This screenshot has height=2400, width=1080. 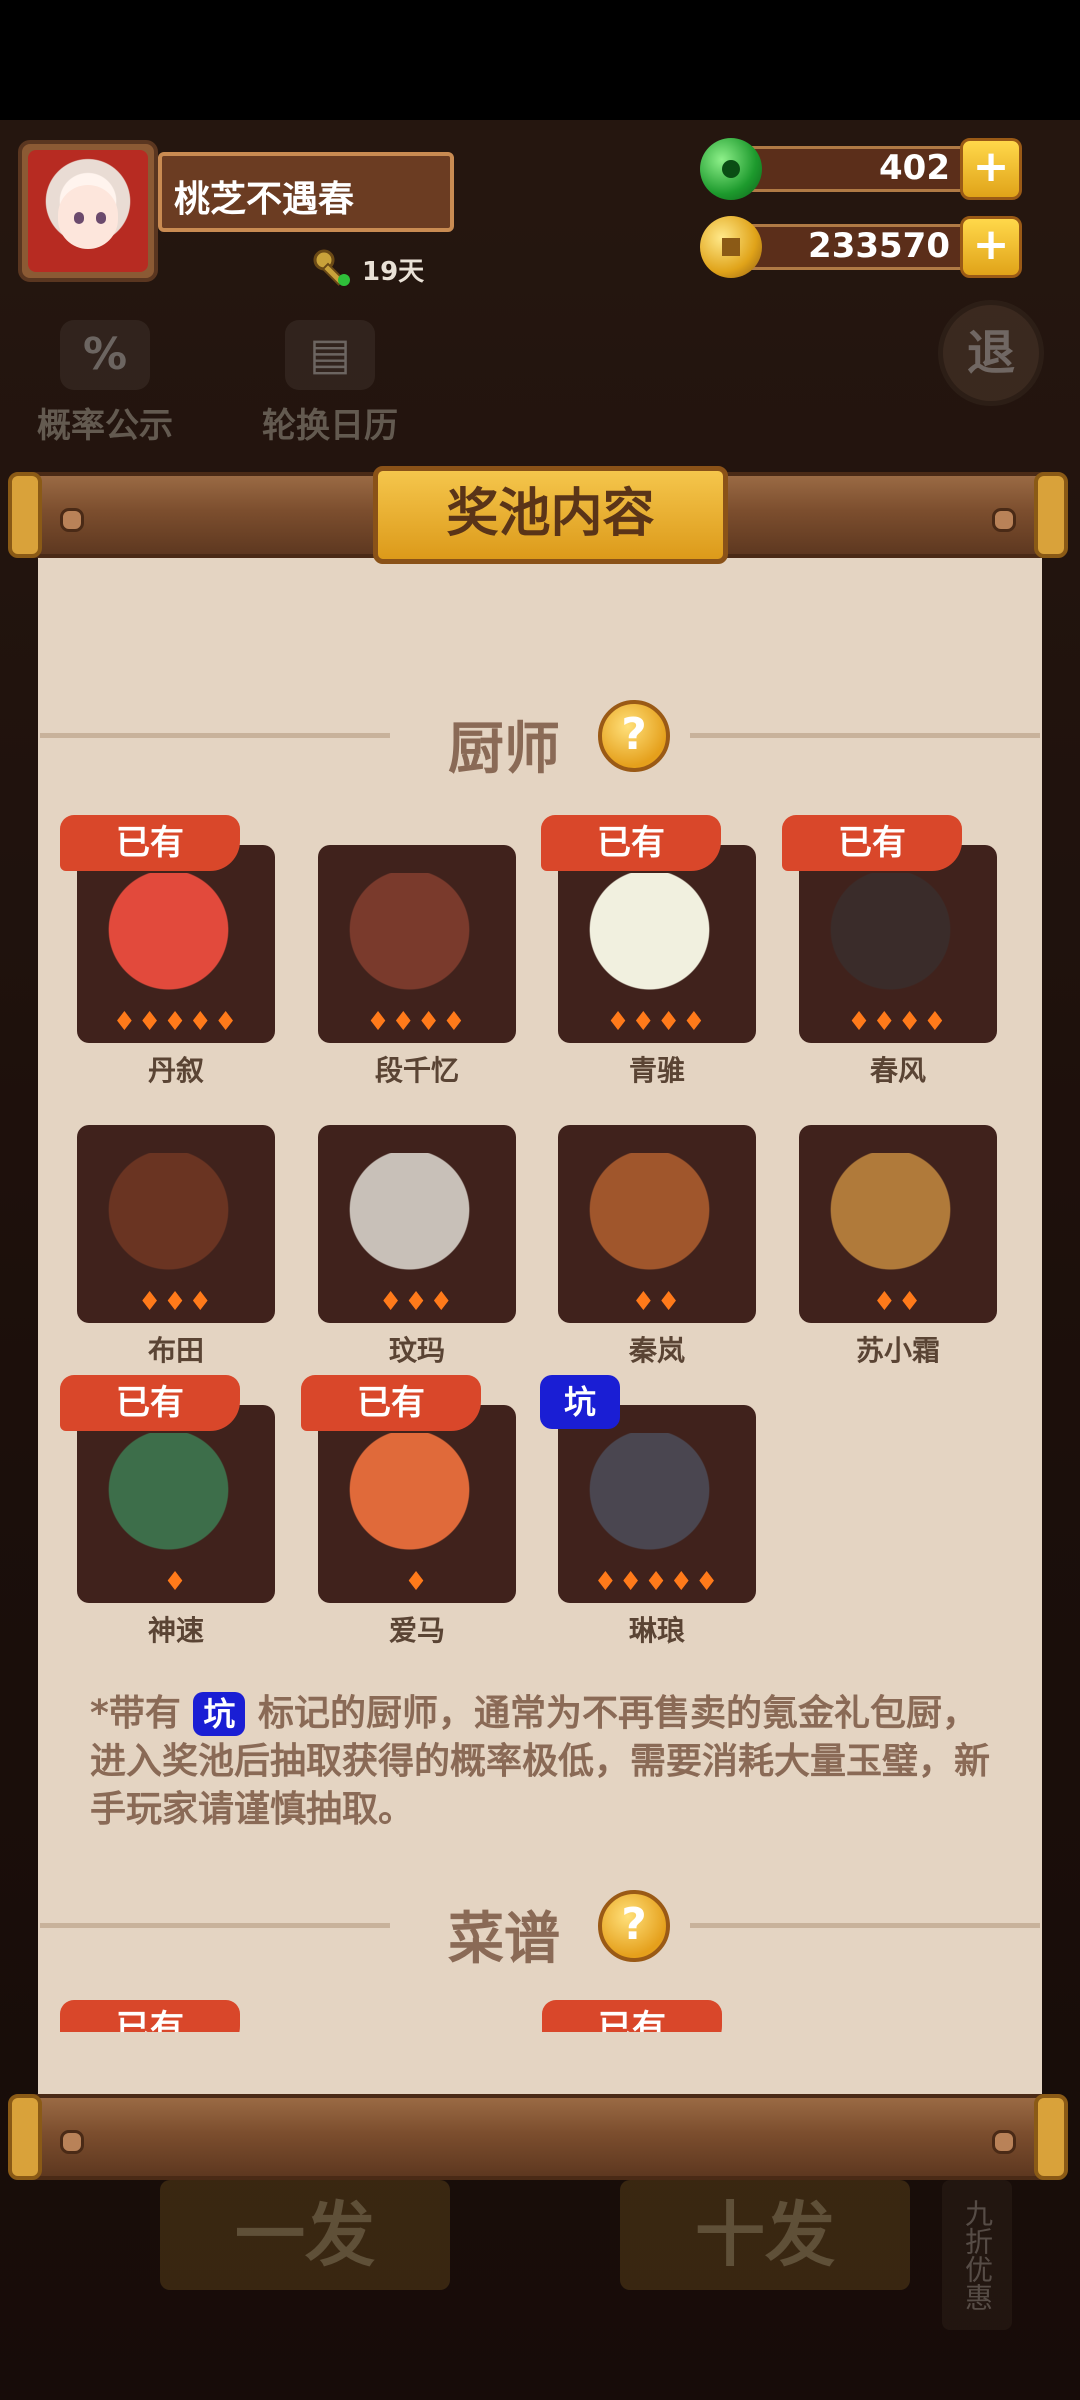 What do you see at coordinates (540, 2016) in the screenshot?
I see `recipe-row-clip: 已有 已有` at bounding box center [540, 2016].